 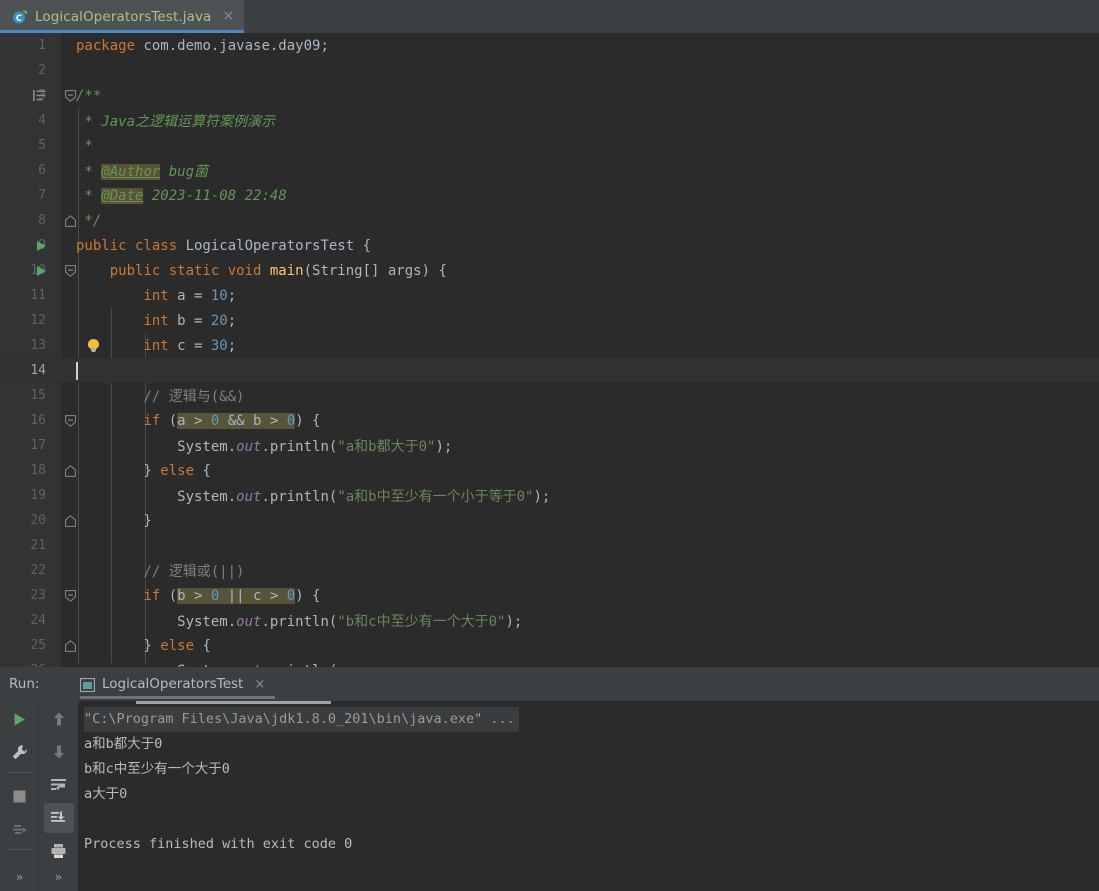 What do you see at coordinates (38, 495) in the screenshot?
I see `line-number: 19` at bounding box center [38, 495].